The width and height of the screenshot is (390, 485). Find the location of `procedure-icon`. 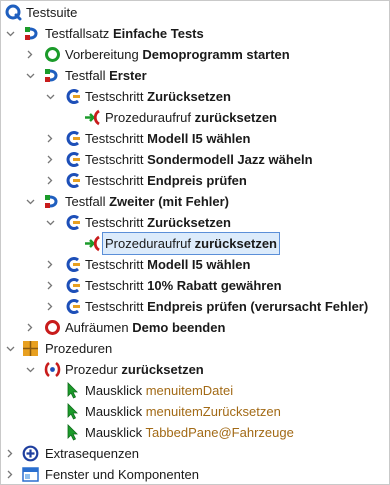

procedure-icon is located at coordinates (52, 369).